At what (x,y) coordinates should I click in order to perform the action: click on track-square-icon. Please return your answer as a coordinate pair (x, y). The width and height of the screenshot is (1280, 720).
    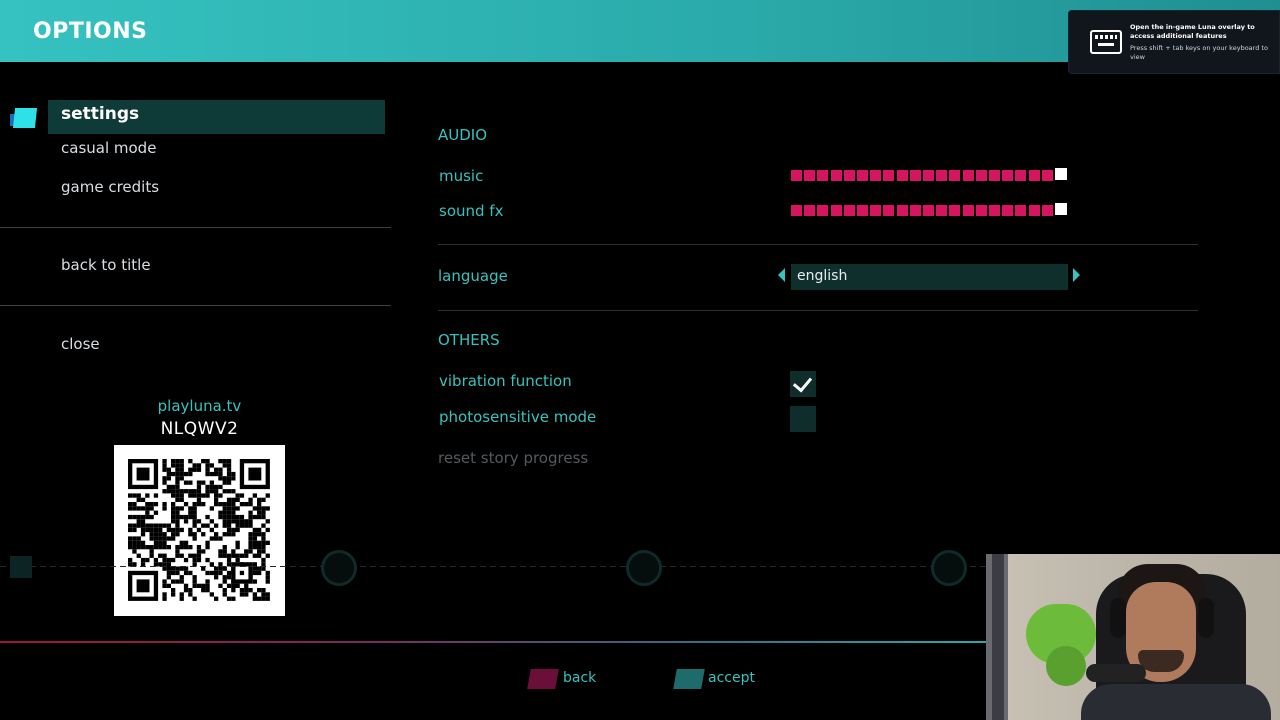
    Looking at the image, I should click on (21, 567).